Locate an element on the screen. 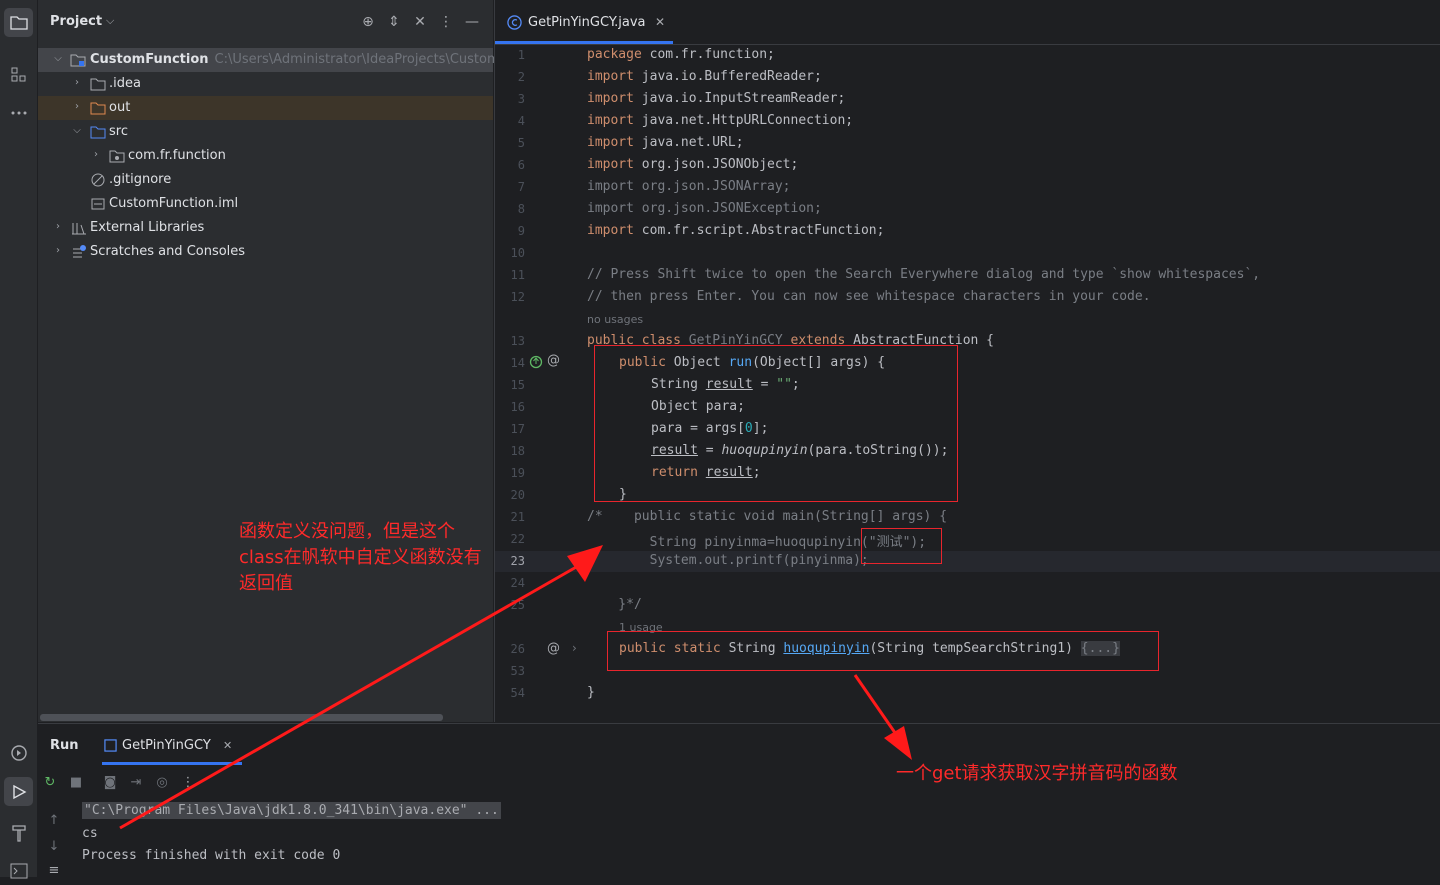 Image resolution: width=1440 pixels, height=885 pixels. arrow-to-output is located at coordinates (352, 695).